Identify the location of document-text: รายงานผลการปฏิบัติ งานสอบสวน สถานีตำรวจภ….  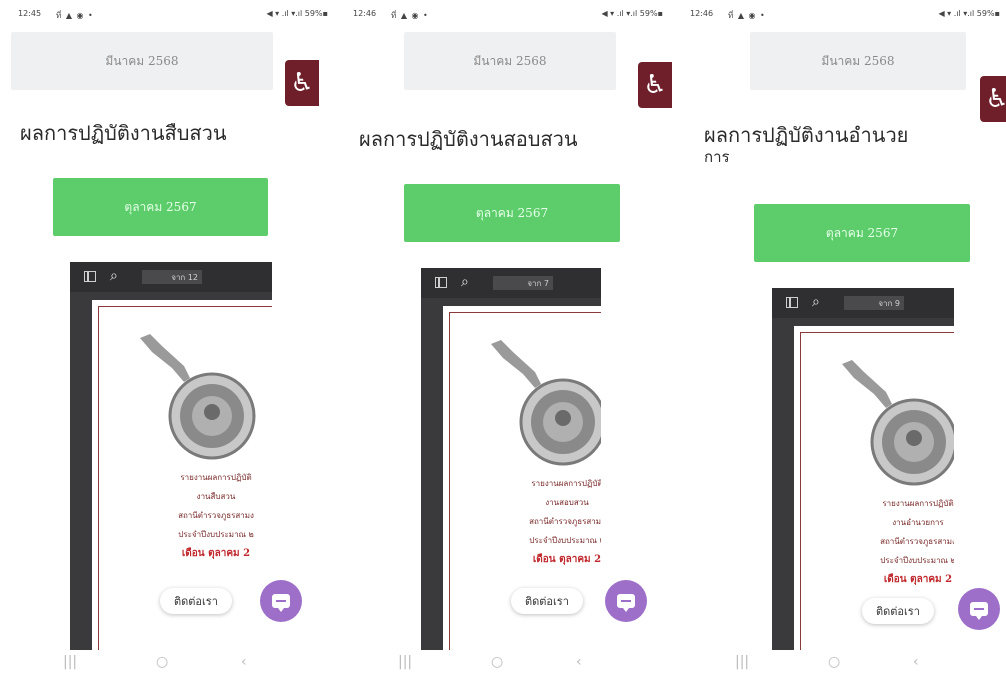
(534, 521).